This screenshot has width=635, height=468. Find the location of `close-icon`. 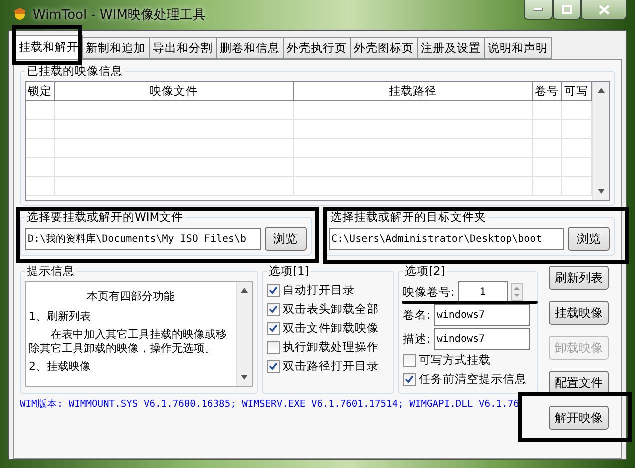

close-icon is located at coordinates (604, 9).